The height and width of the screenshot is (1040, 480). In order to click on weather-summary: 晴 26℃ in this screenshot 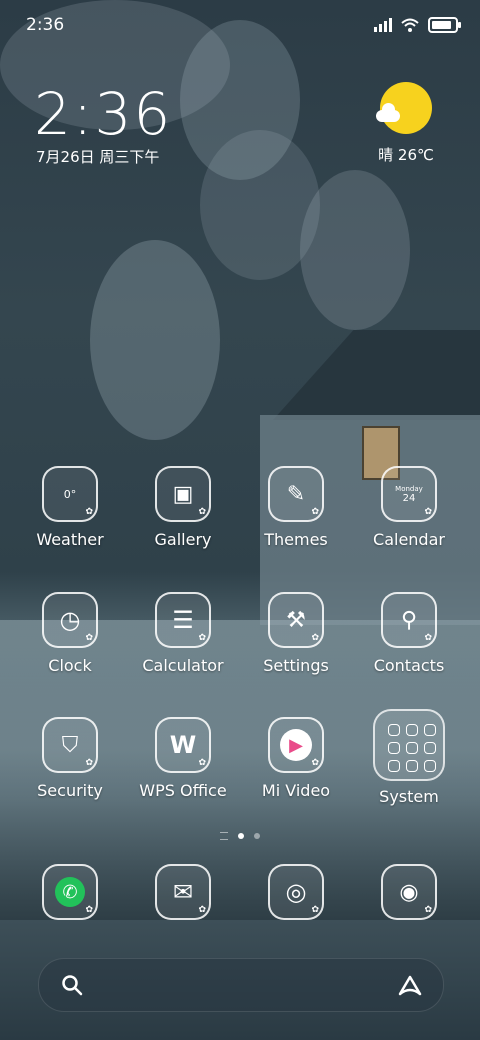, I will do `click(406, 154)`.